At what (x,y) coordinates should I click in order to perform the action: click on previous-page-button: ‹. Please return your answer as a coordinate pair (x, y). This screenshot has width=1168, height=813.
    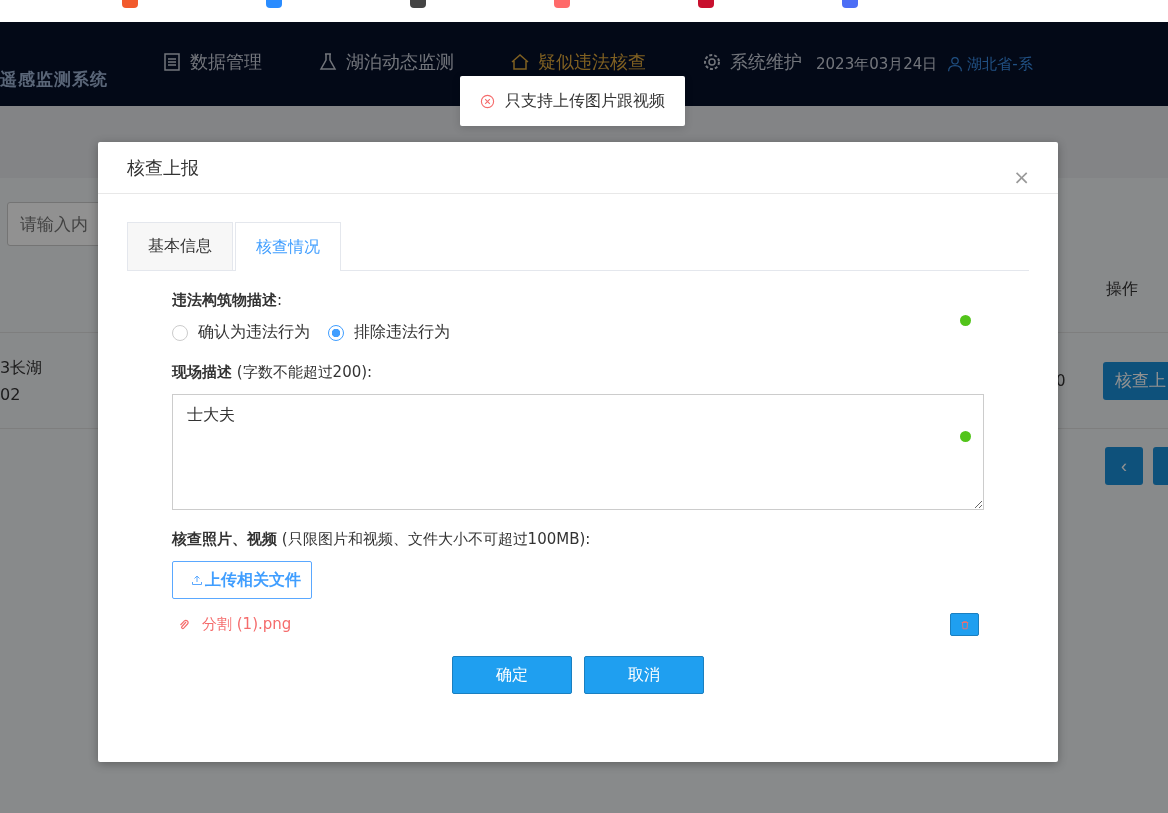
    Looking at the image, I should click on (1124, 466).